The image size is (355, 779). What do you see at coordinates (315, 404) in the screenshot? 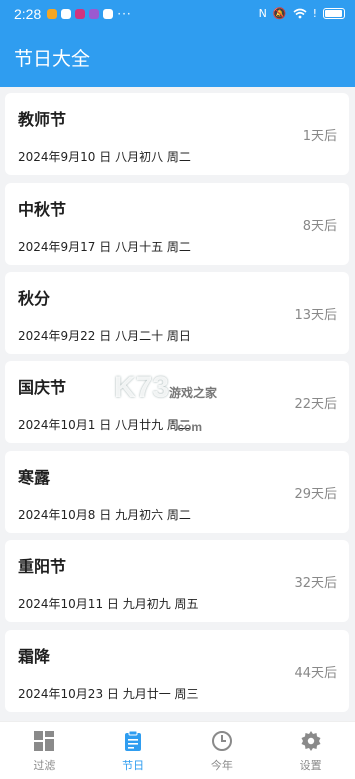
I see `festival-countdown: 22天后` at bounding box center [315, 404].